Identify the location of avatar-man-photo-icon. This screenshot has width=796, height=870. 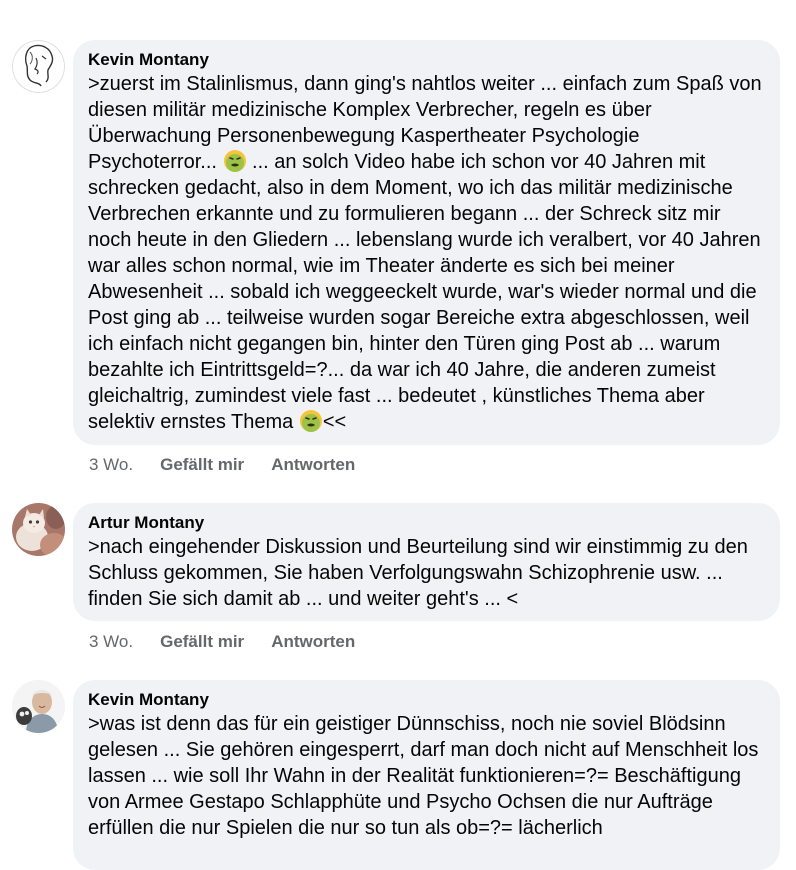
(38, 706).